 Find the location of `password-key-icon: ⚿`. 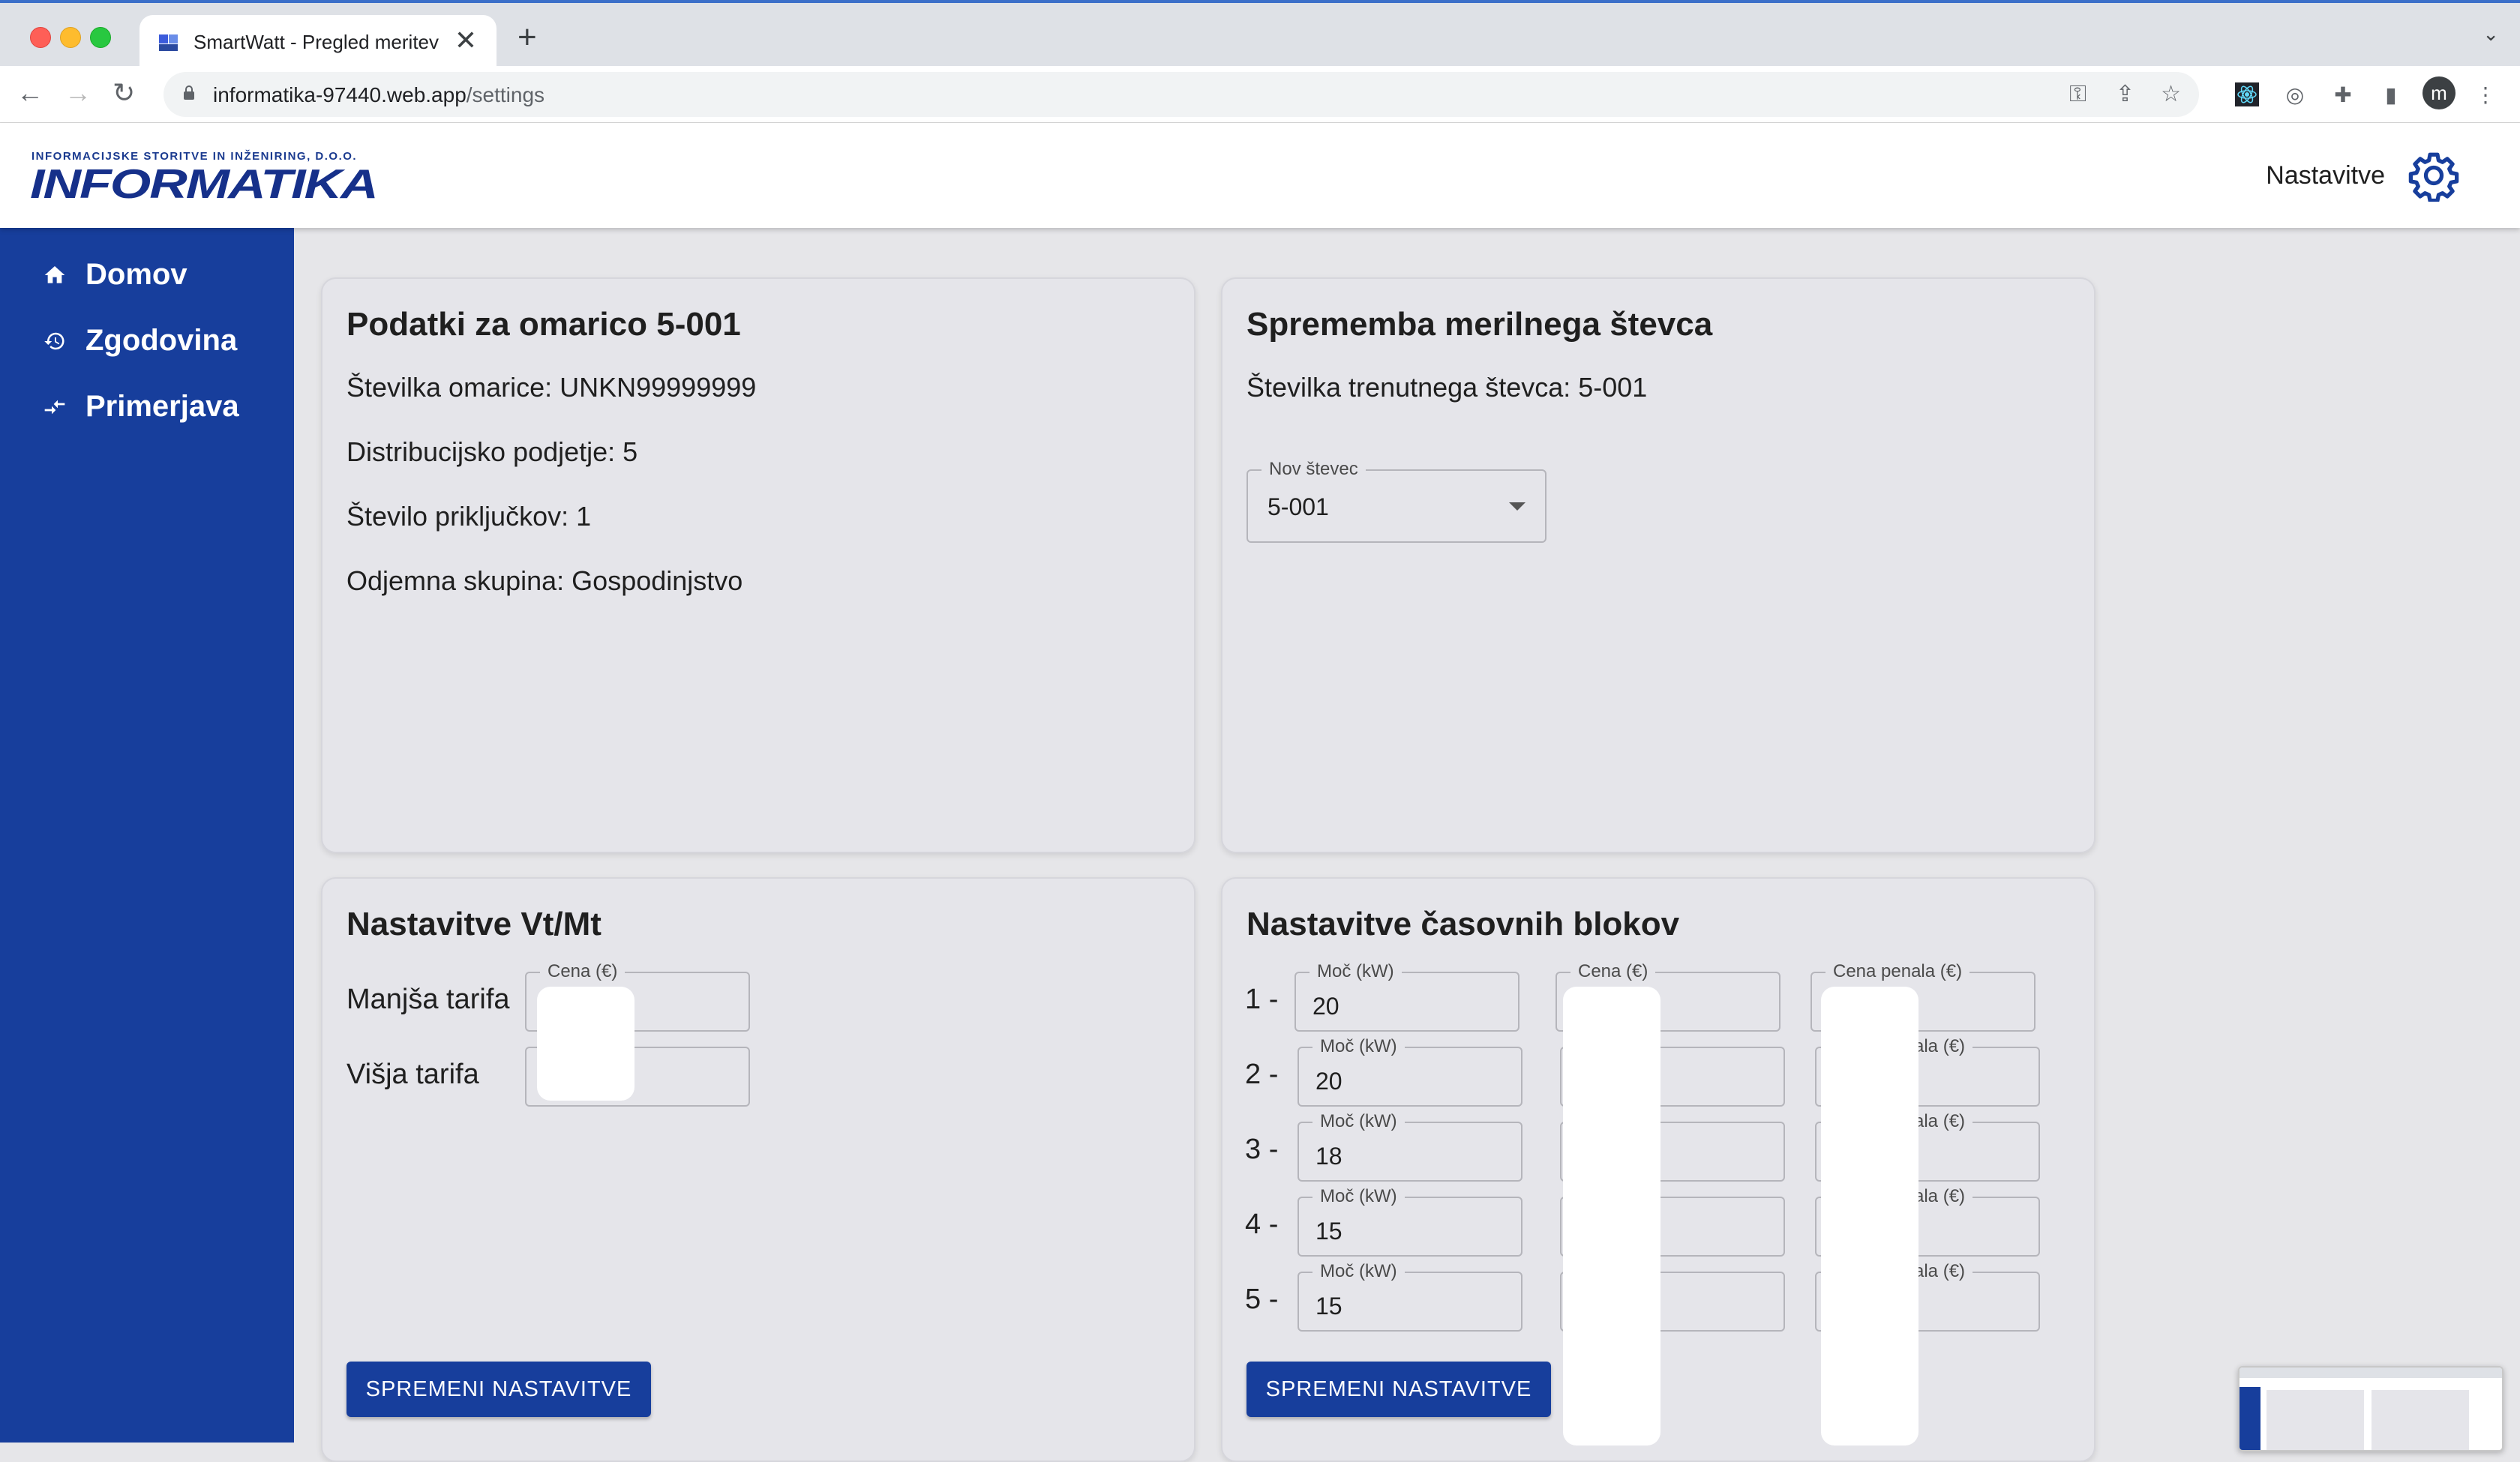

password-key-icon: ⚿ is located at coordinates (2077, 94).